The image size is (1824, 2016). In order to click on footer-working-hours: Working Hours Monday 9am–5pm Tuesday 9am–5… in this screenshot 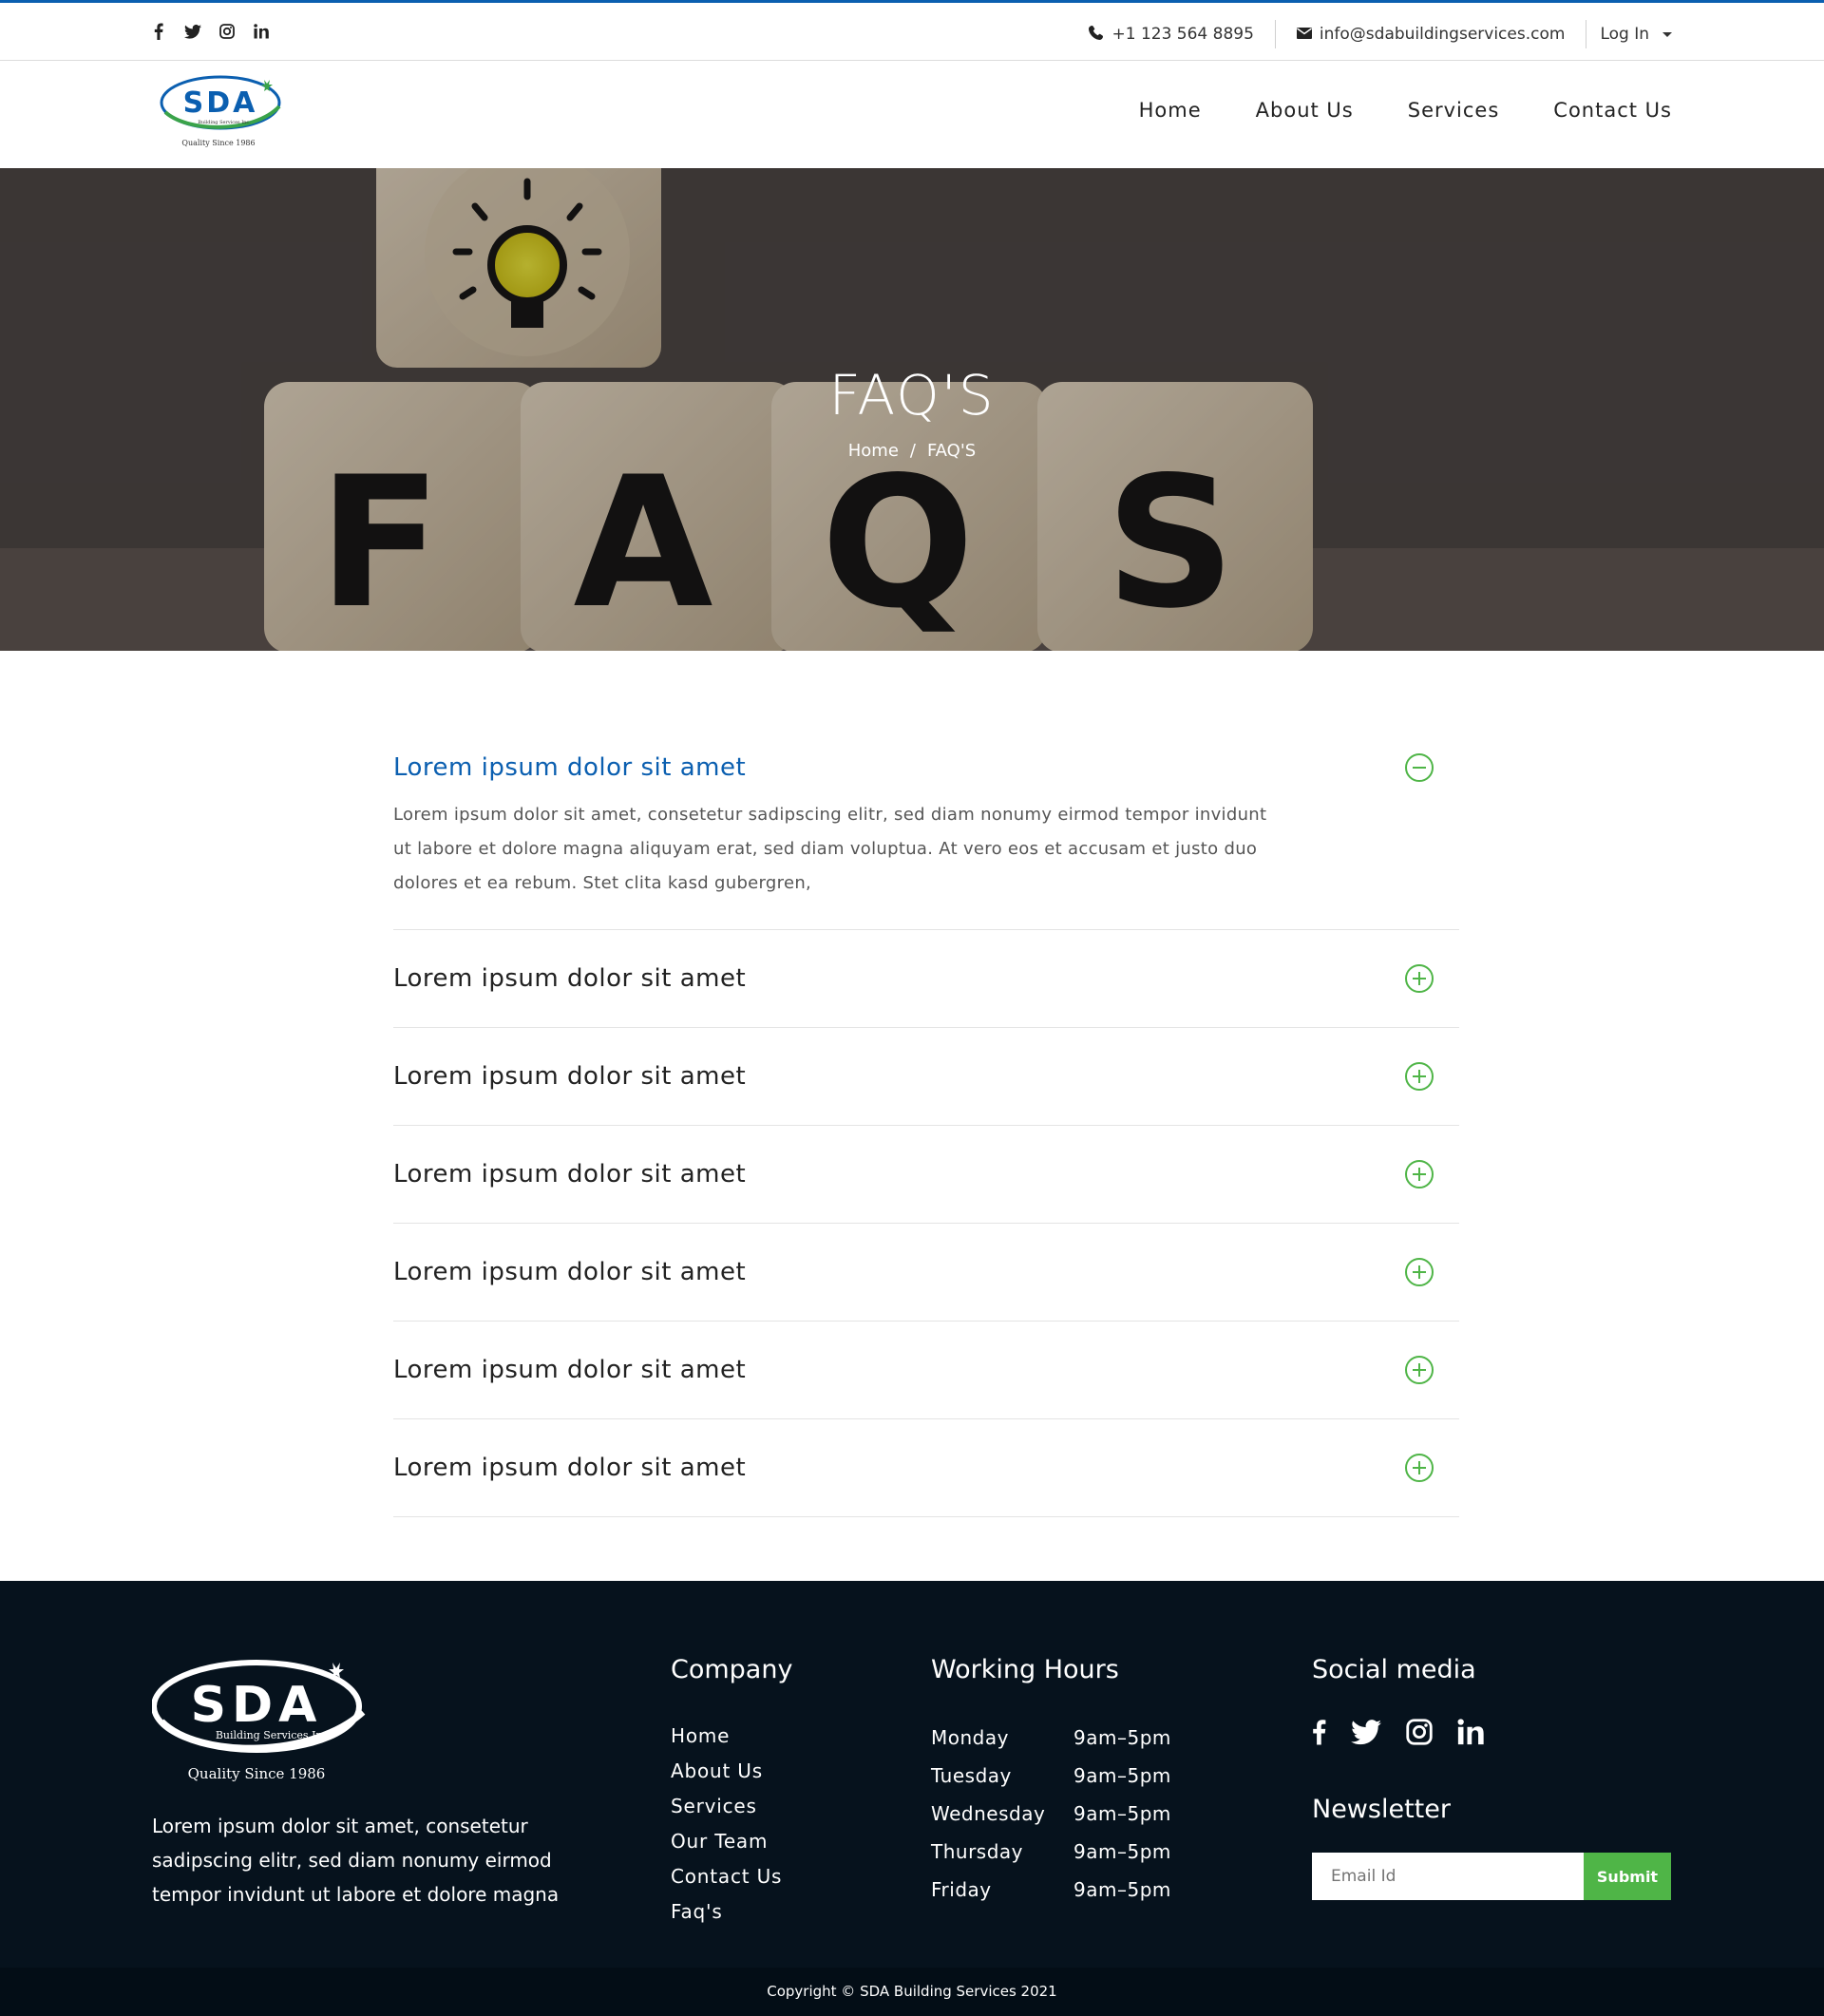, I will do `click(1051, 1782)`.